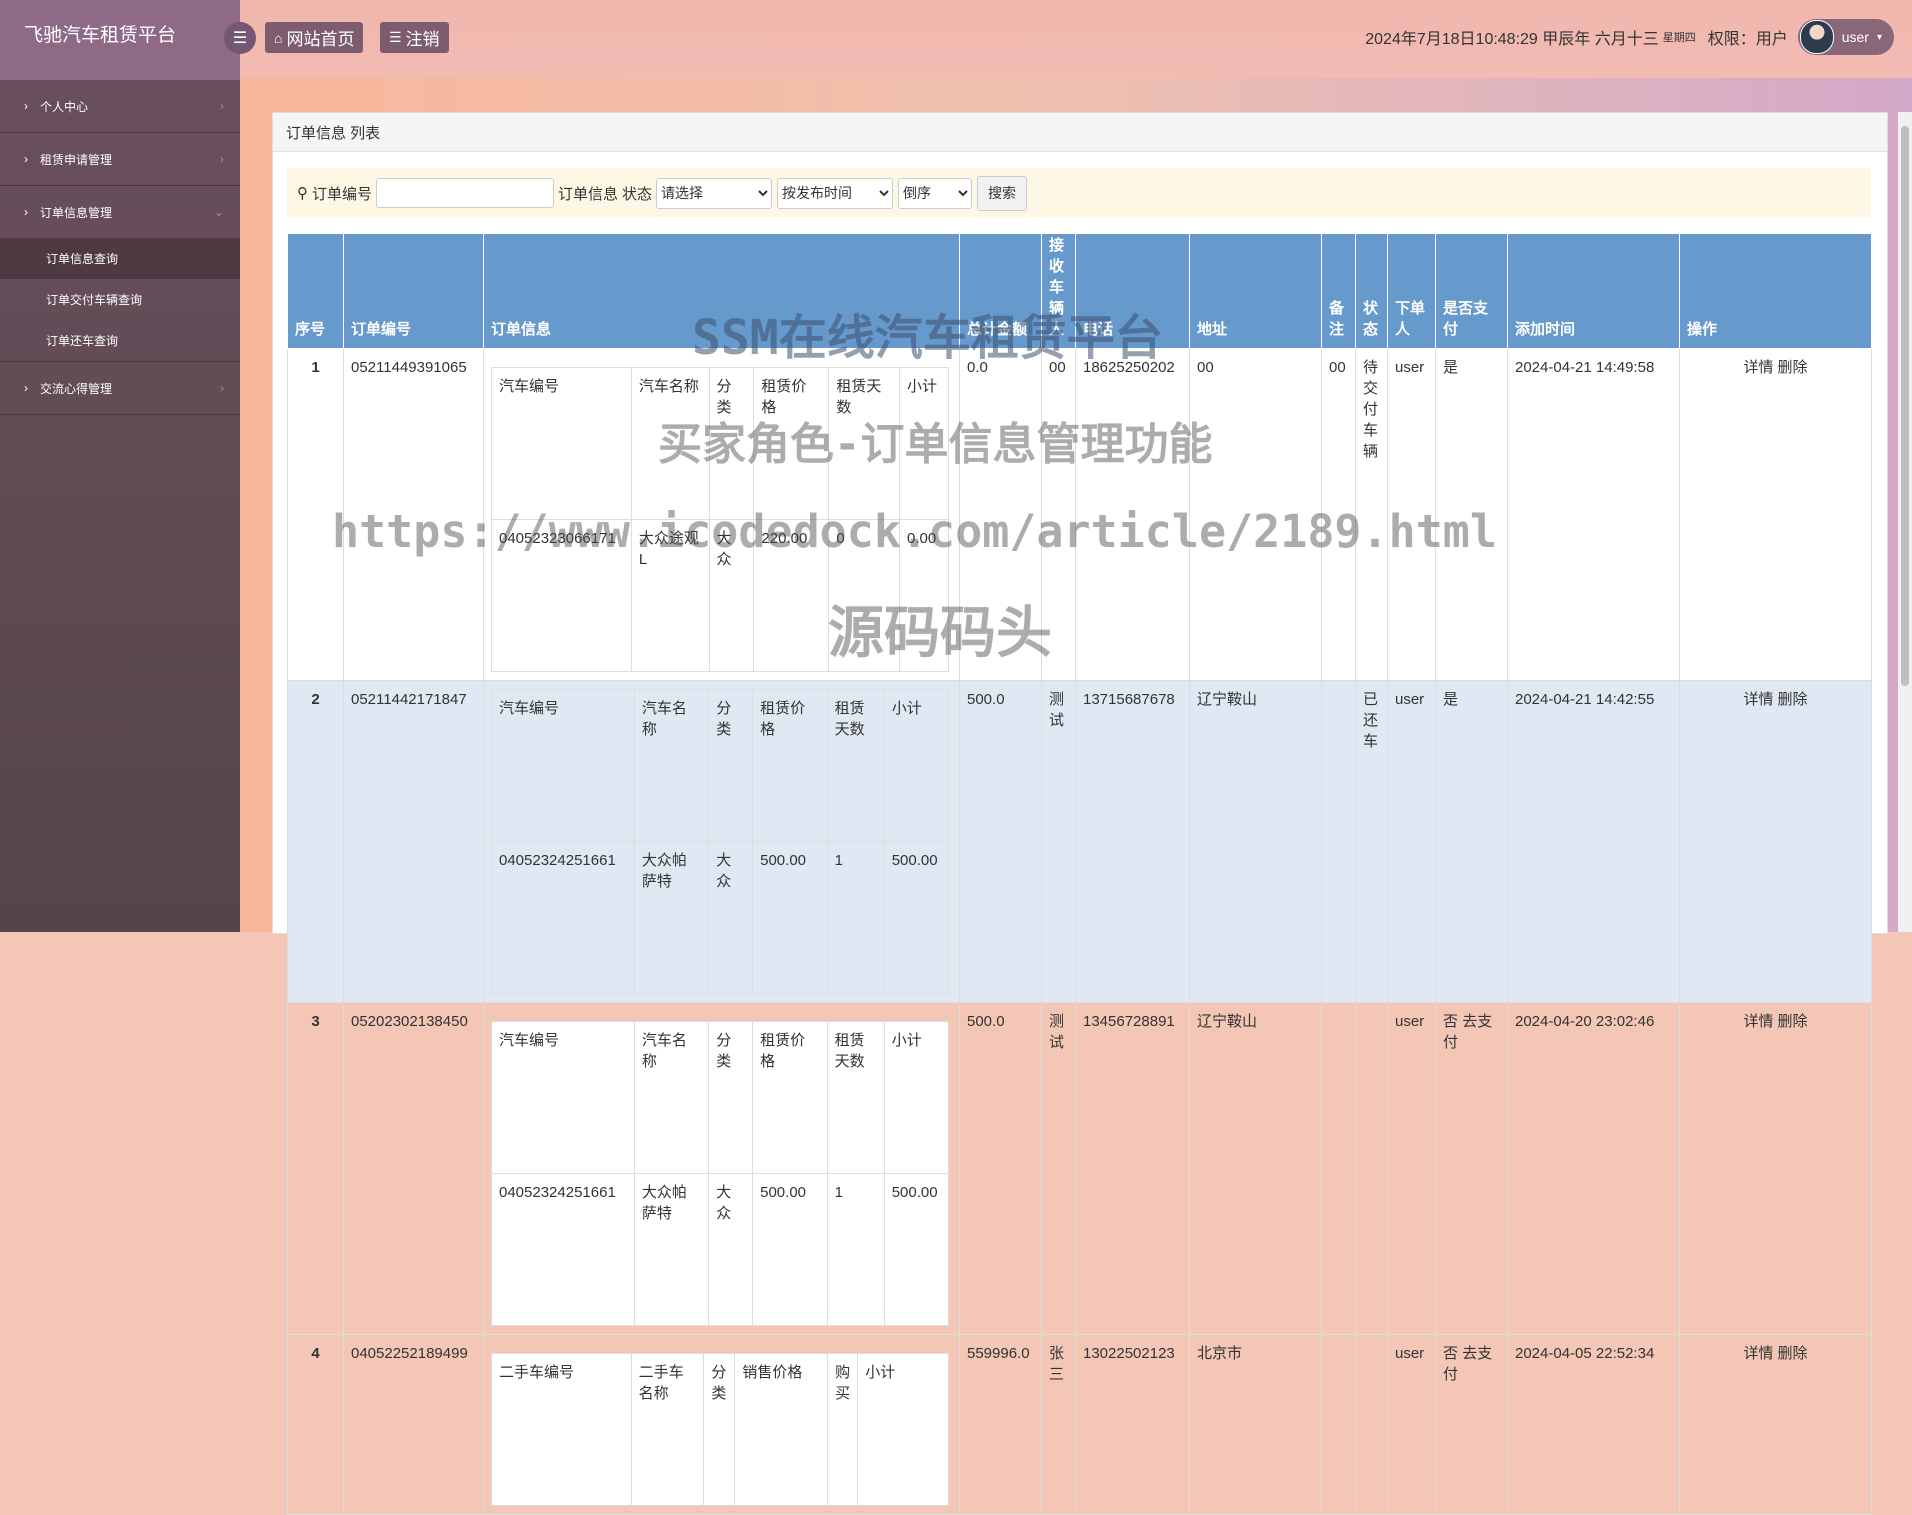  Describe the element at coordinates (120, 212) in the screenshot. I see `sidebar-item-order-management: › 订单信息管理 ⌄` at that location.